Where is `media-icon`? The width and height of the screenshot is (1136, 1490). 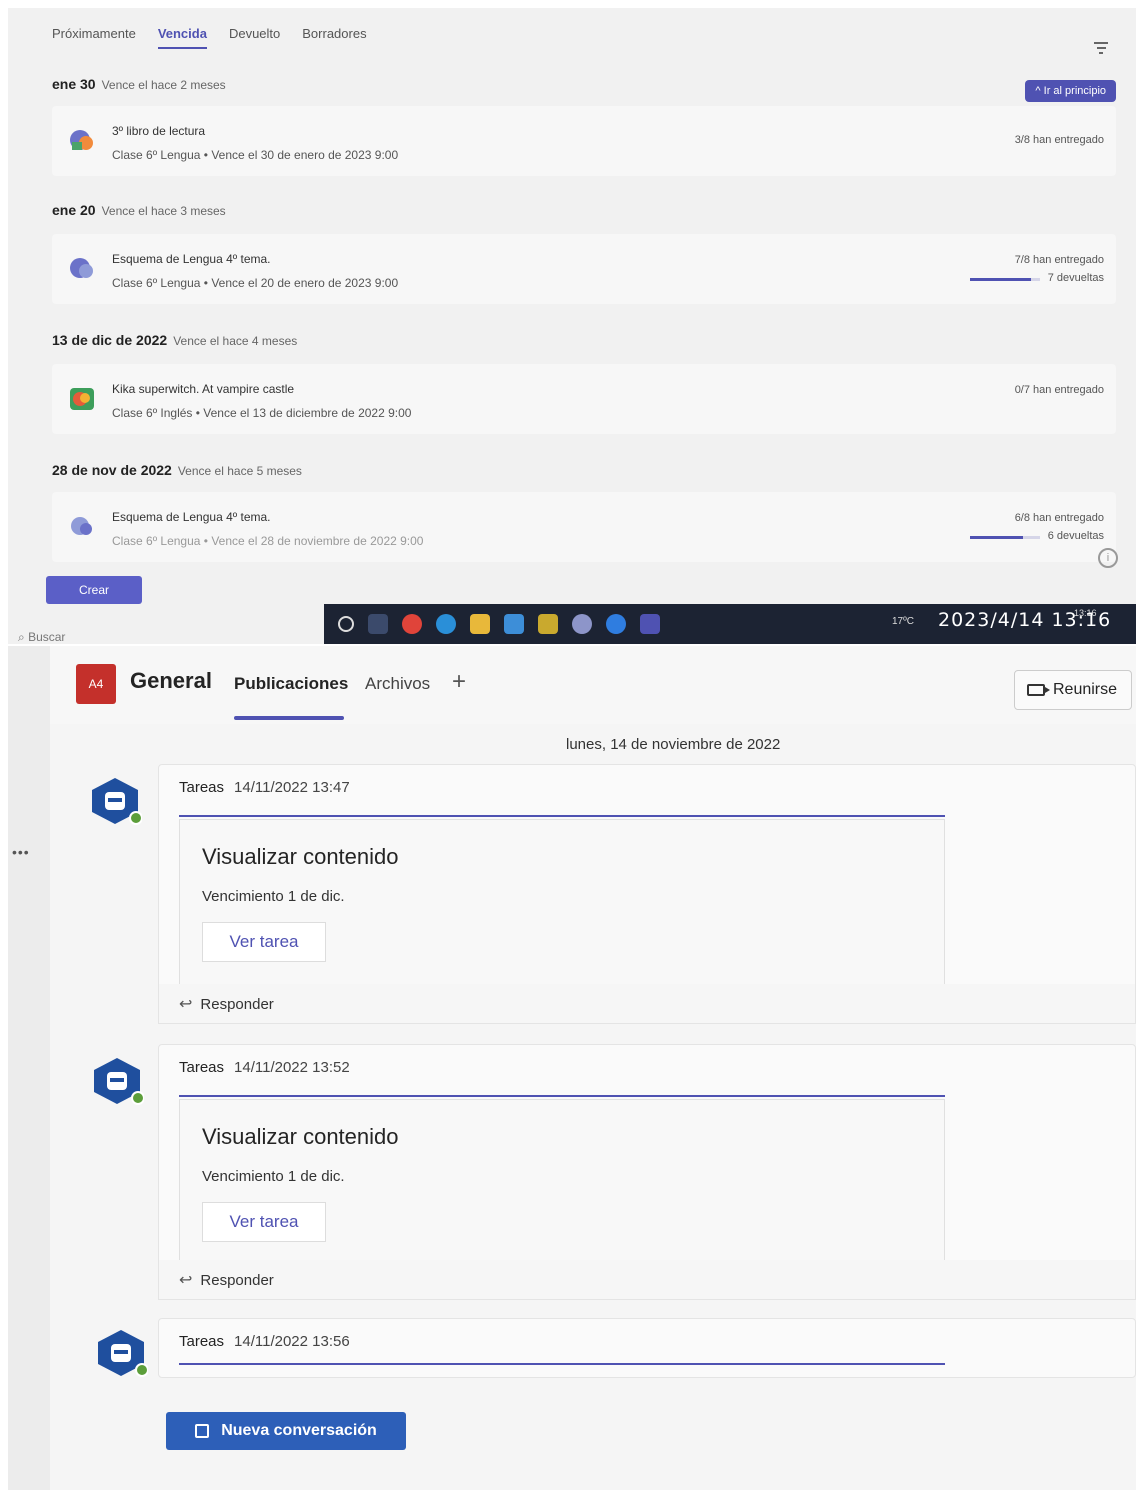 media-icon is located at coordinates (616, 624).